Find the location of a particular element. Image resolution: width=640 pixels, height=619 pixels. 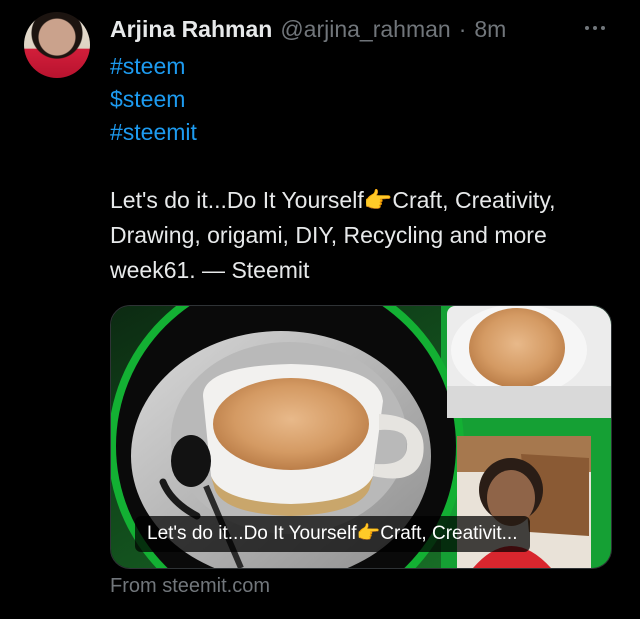

more-horizontal-icon is located at coordinates (587, 28).